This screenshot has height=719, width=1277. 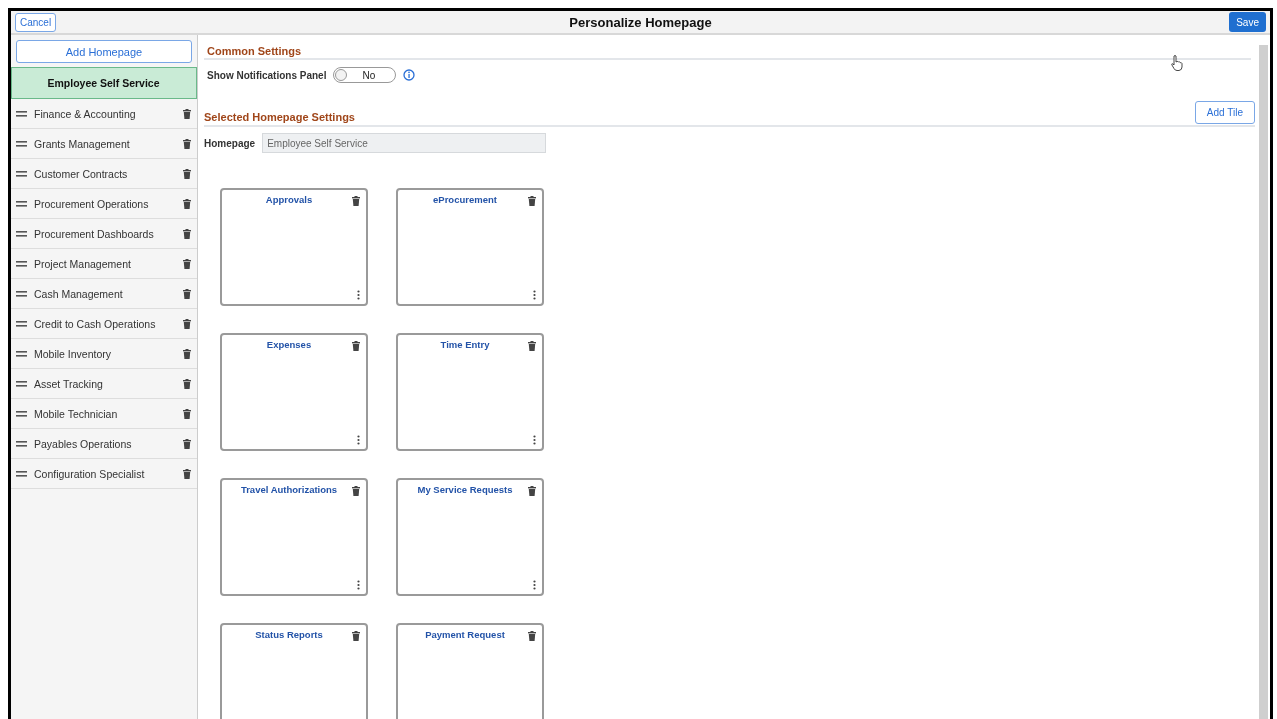 What do you see at coordinates (294, 247) in the screenshot?
I see `tile-card: Approvals` at bounding box center [294, 247].